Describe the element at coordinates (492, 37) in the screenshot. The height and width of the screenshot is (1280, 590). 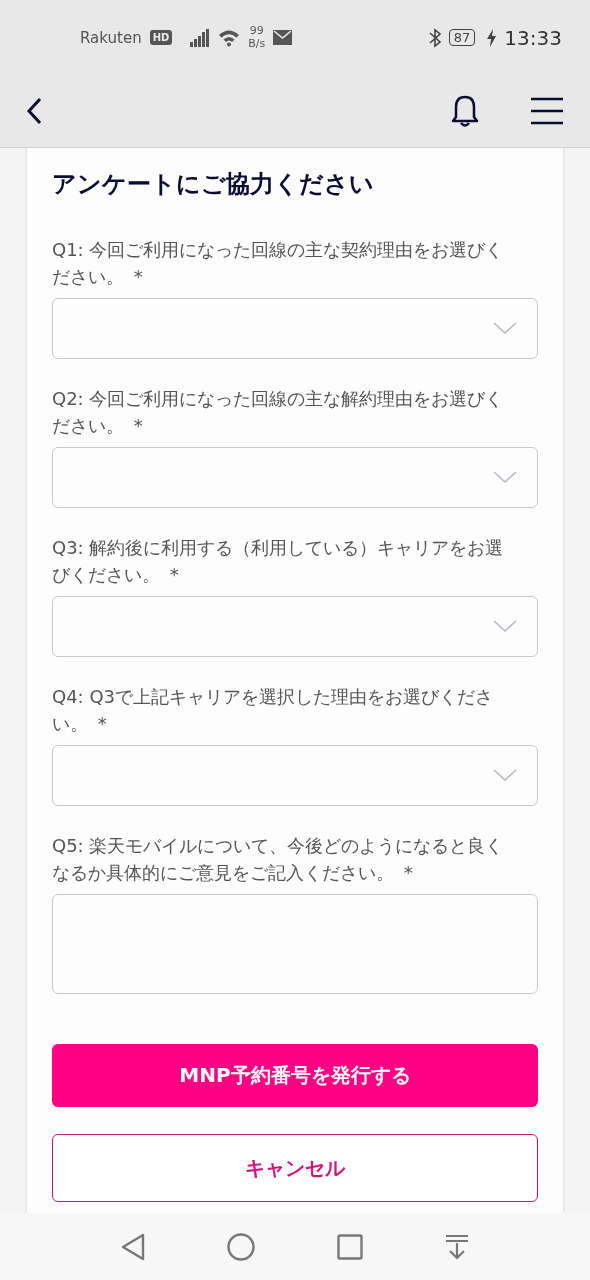
I see `charging-icon` at that location.